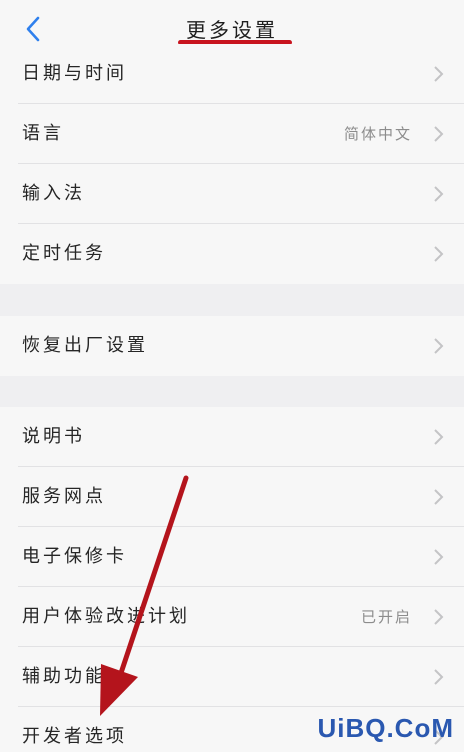 The image size is (464, 752). Describe the element at coordinates (232, 74) in the screenshot. I see `settings-row-date-time: 日期与时间` at that location.